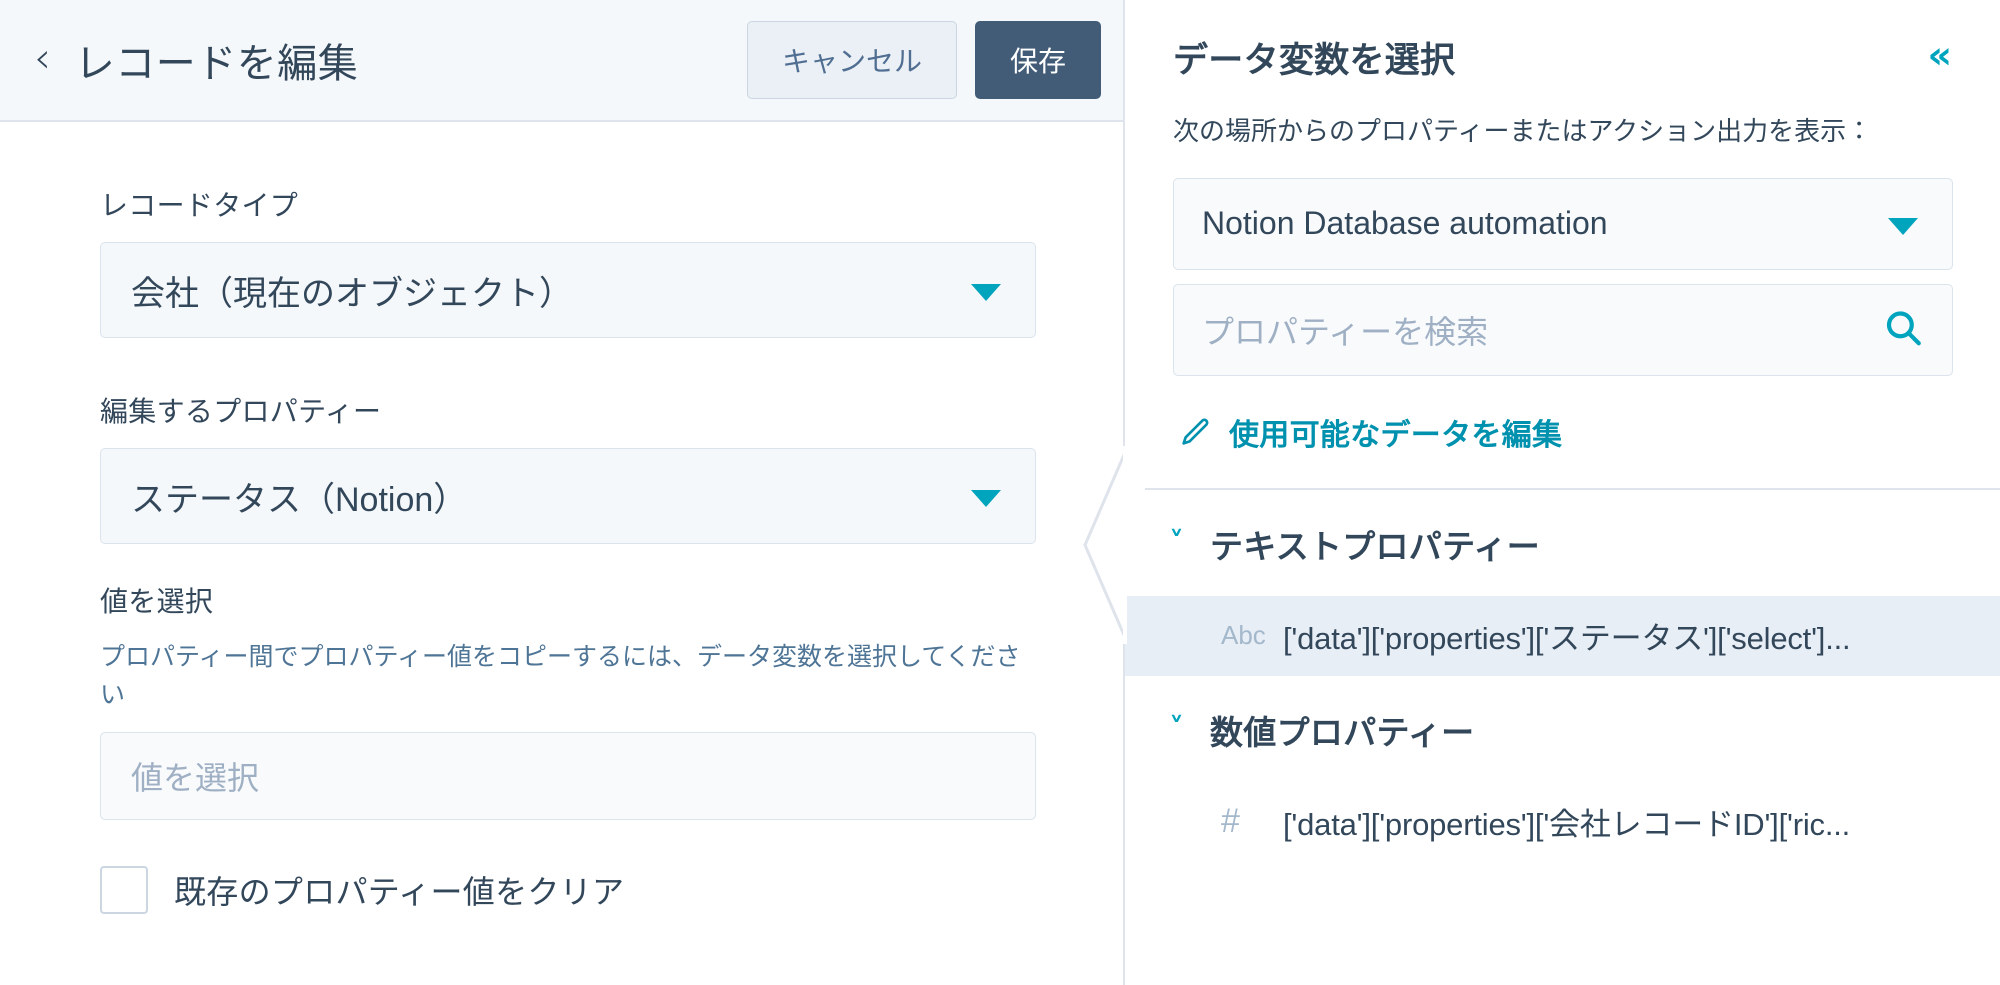  Describe the element at coordinates (195, 778) in the screenshot. I see `select-value-placeholder: 値を選択` at that location.